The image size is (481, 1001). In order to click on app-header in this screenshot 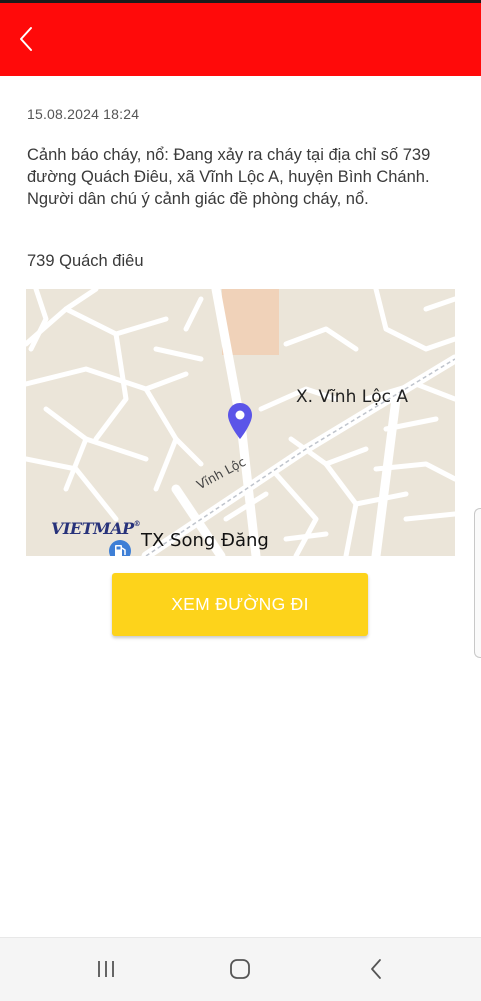, I will do `click(240, 39)`.